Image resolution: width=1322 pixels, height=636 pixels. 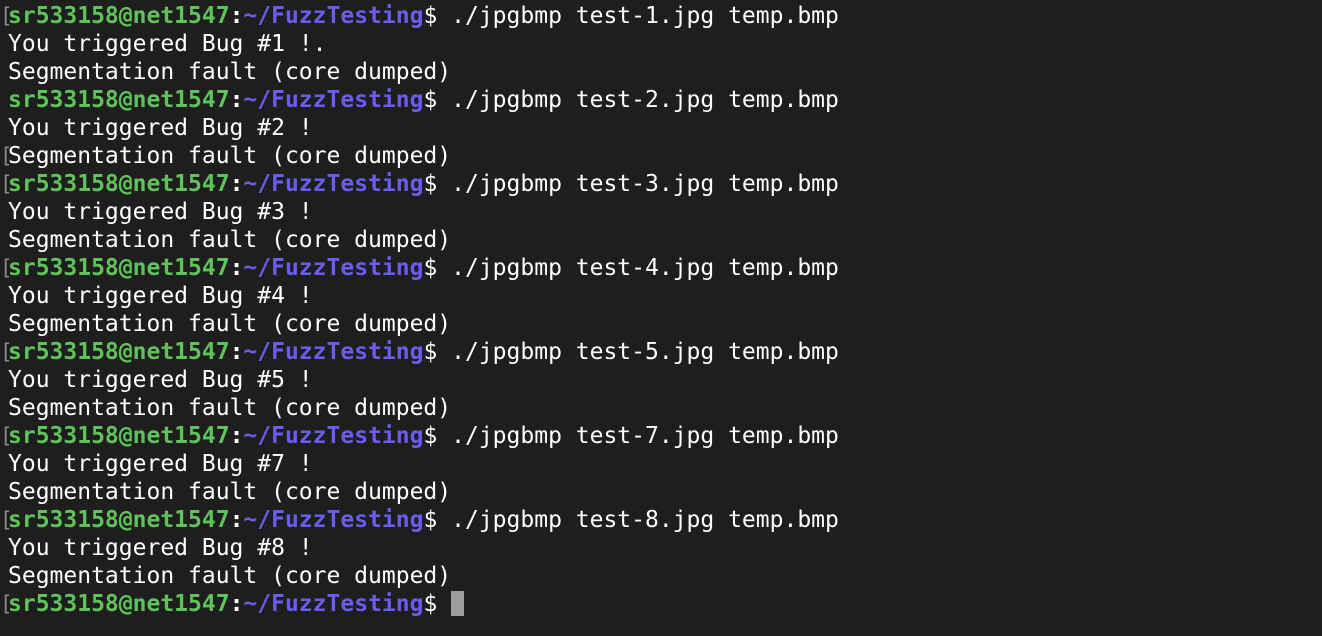 I want to click on output-line: You triggered Bug #3 !, so click(x=661, y=212).